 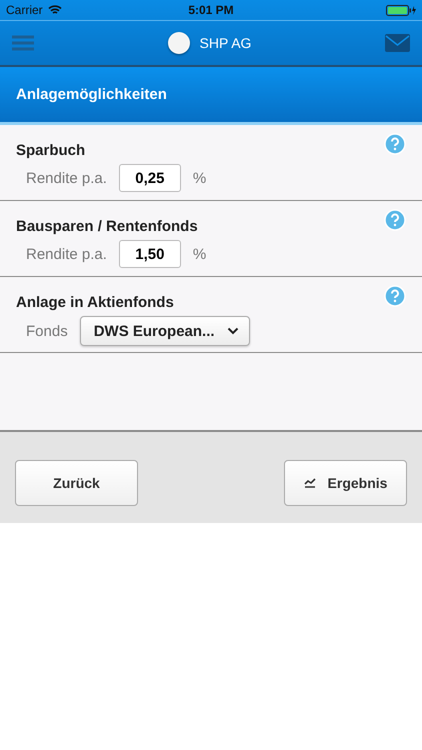 I want to click on clock-label: 5:01 PM, so click(x=211, y=10).